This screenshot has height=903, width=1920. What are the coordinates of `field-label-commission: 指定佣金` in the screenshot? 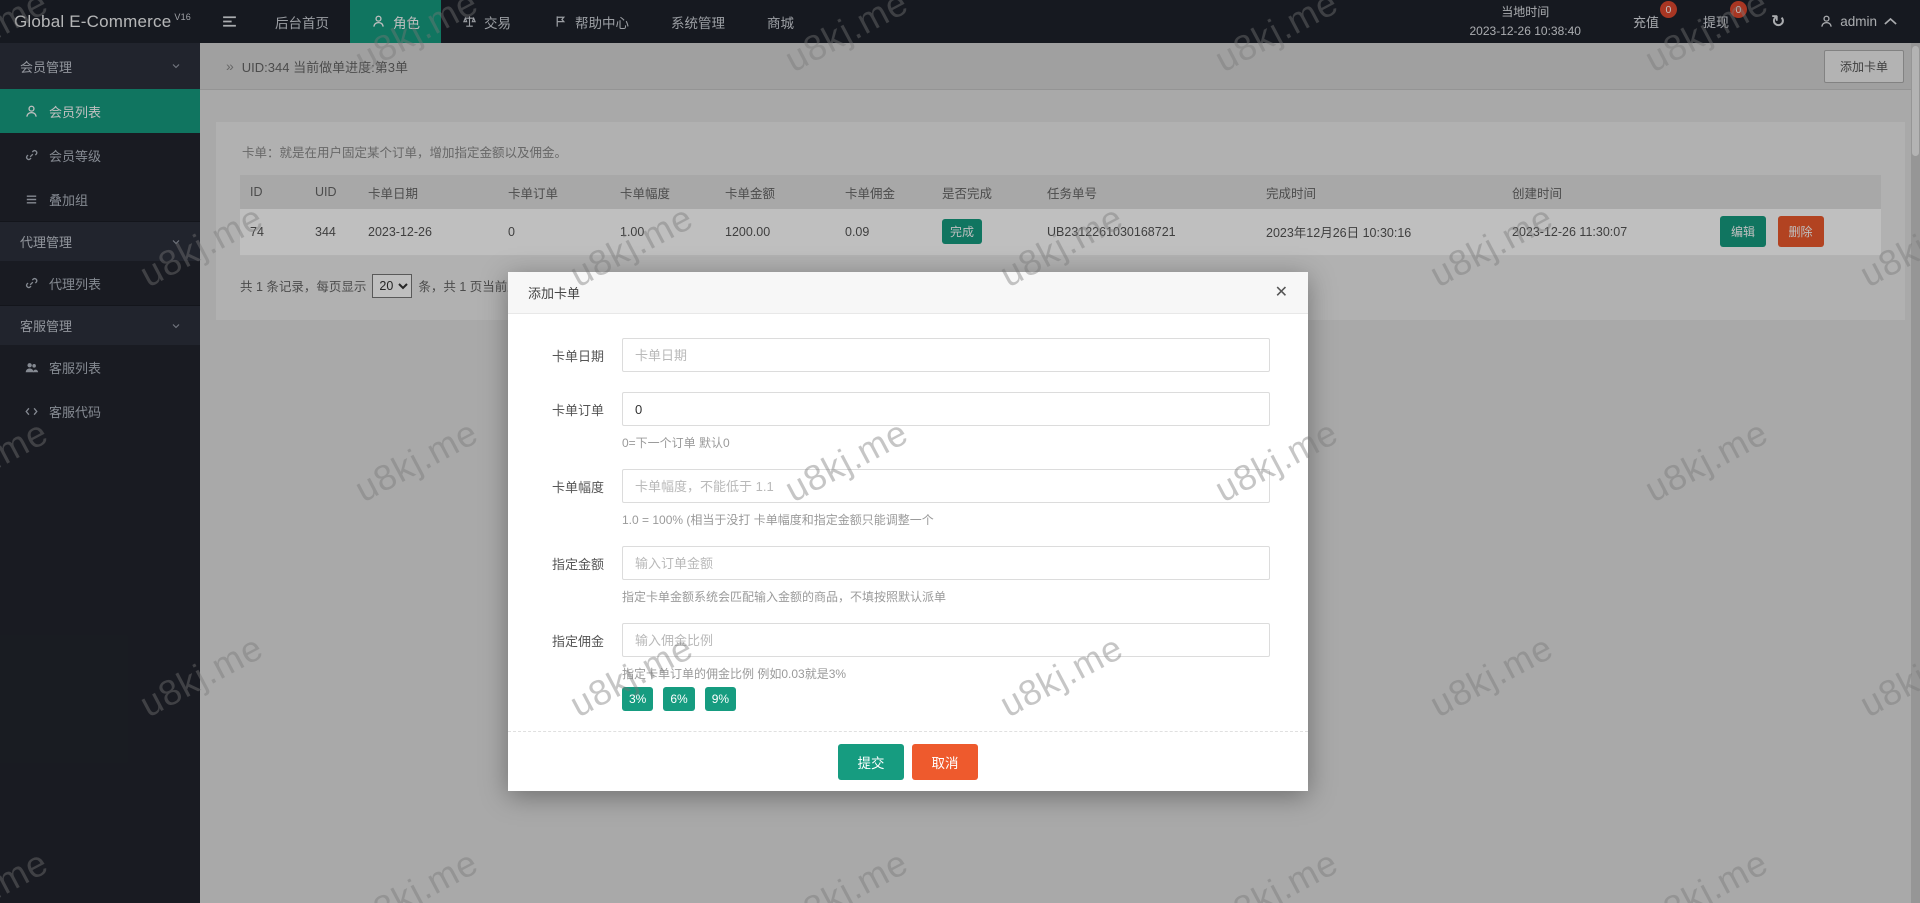 It's located at (577, 641).